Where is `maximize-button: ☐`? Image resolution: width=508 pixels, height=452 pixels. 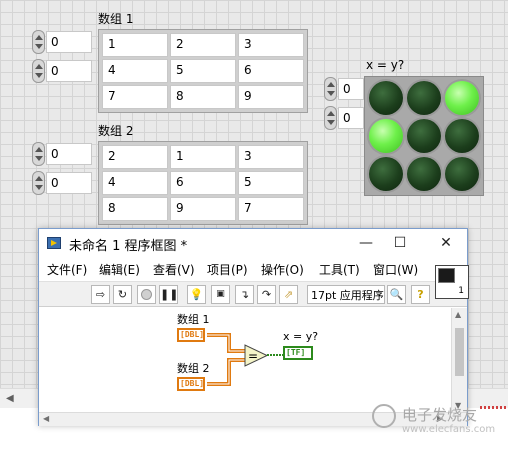
maximize-button: ☐ is located at coordinates (400, 243).